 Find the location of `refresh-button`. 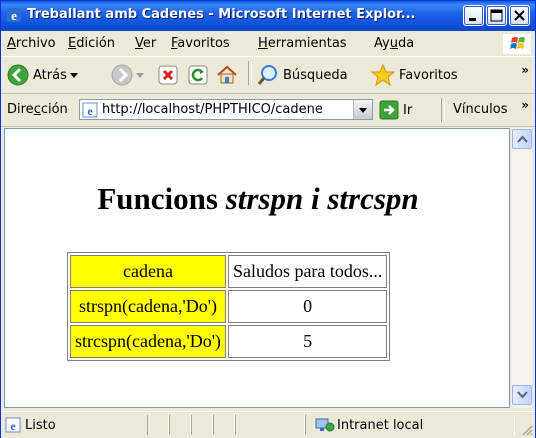

refresh-button is located at coordinates (198, 75).